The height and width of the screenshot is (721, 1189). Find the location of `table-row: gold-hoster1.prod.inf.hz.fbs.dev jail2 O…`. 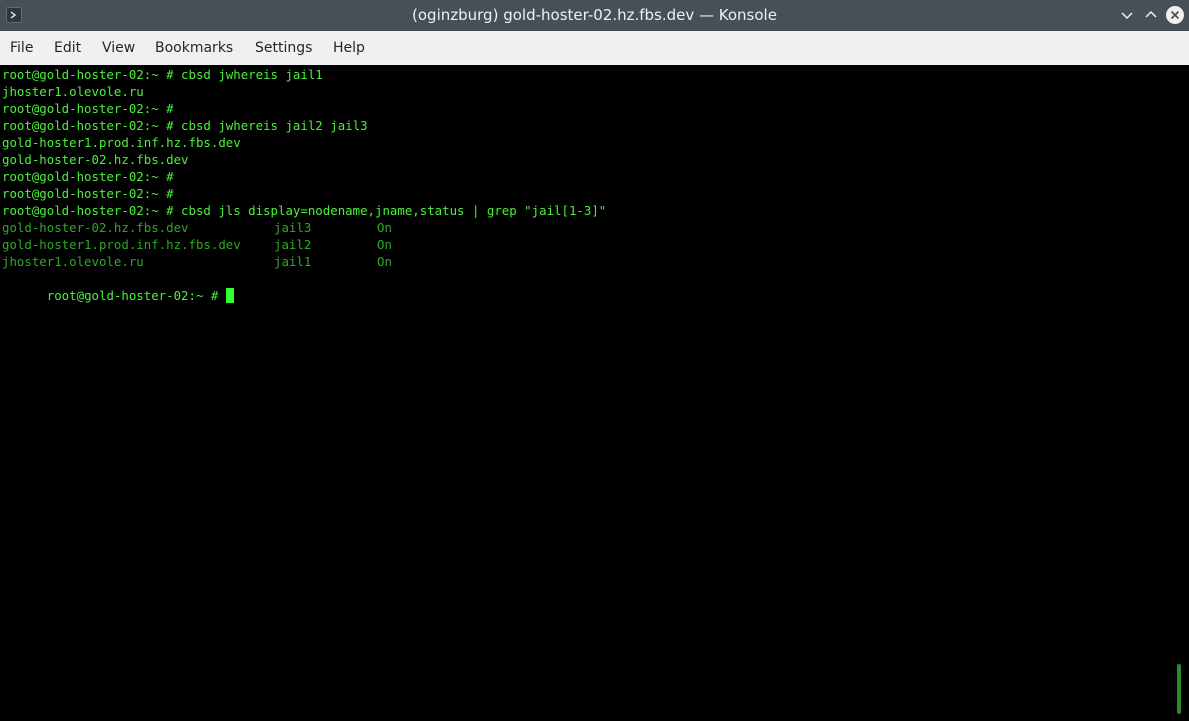

table-row: gold-hoster1.prod.inf.hz.fbs.dev jail2 O… is located at coordinates (212, 244).